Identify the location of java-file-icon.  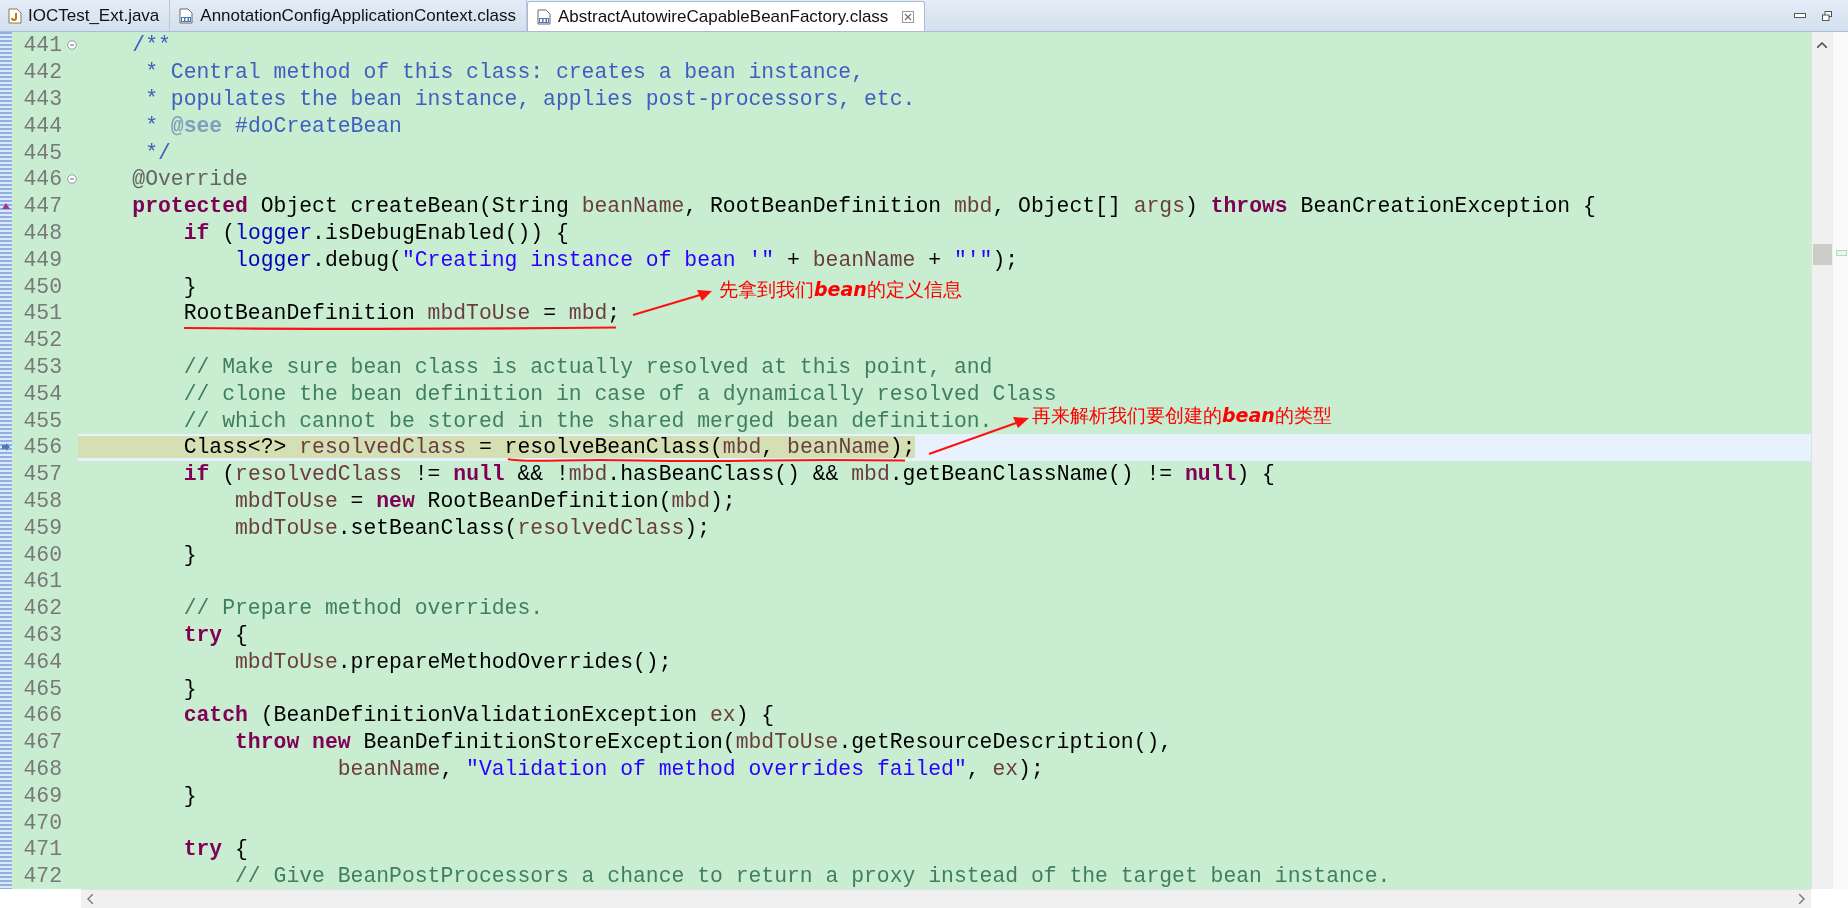
(15, 15).